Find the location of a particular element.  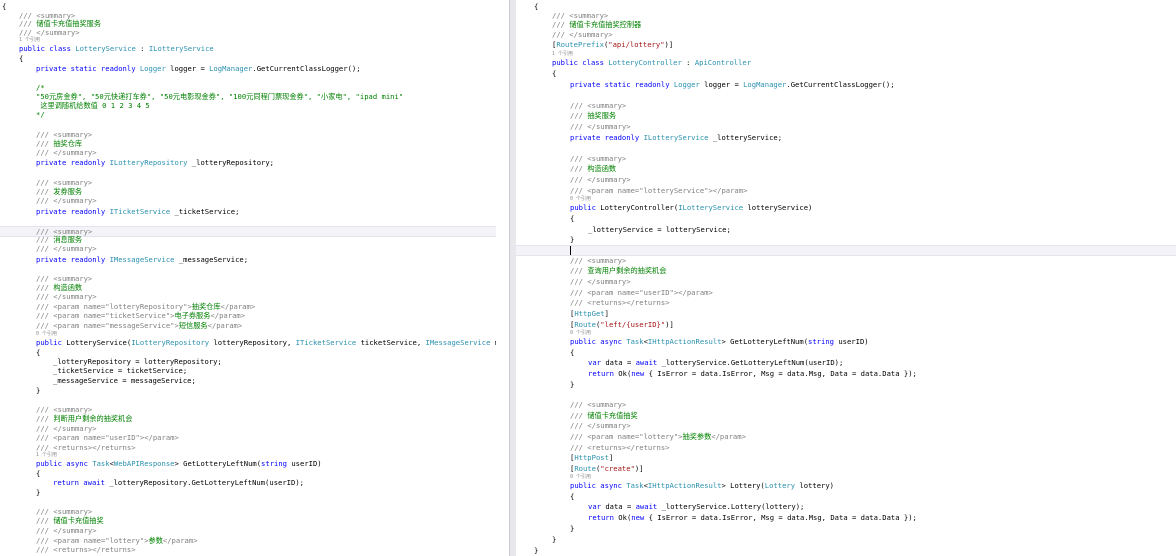

code-line: /// 抽奖仓库 is located at coordinates (248, 143).